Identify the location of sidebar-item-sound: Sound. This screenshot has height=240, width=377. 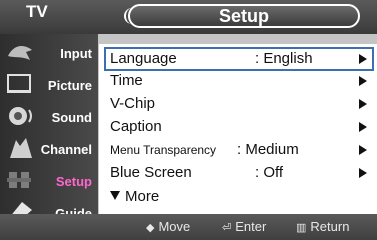
(49, 117).